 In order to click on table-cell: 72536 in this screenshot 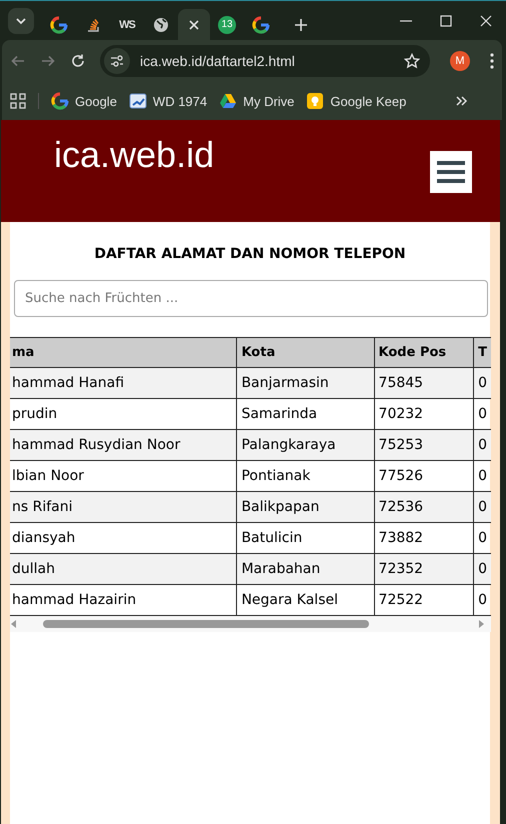, I will do `click(424, 507)`.